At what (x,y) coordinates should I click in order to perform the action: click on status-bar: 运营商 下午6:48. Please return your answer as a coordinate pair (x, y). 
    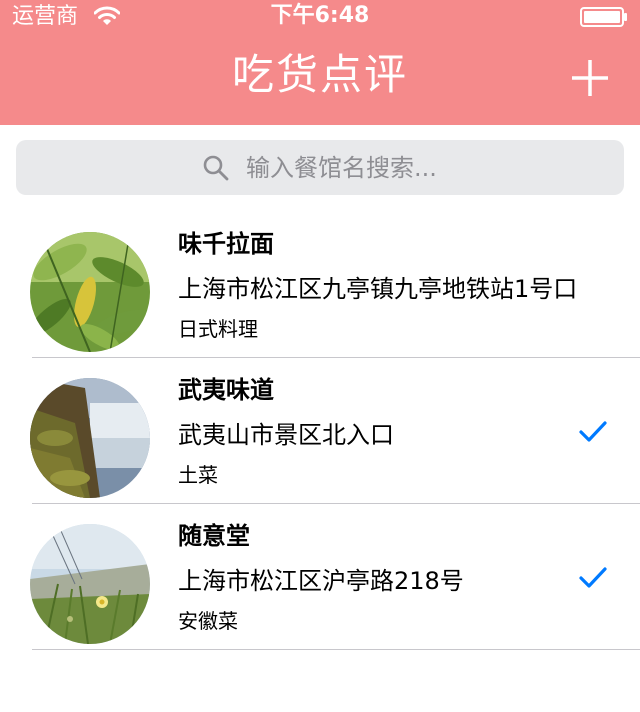
    Looking at the image, I should click on (320, 17).